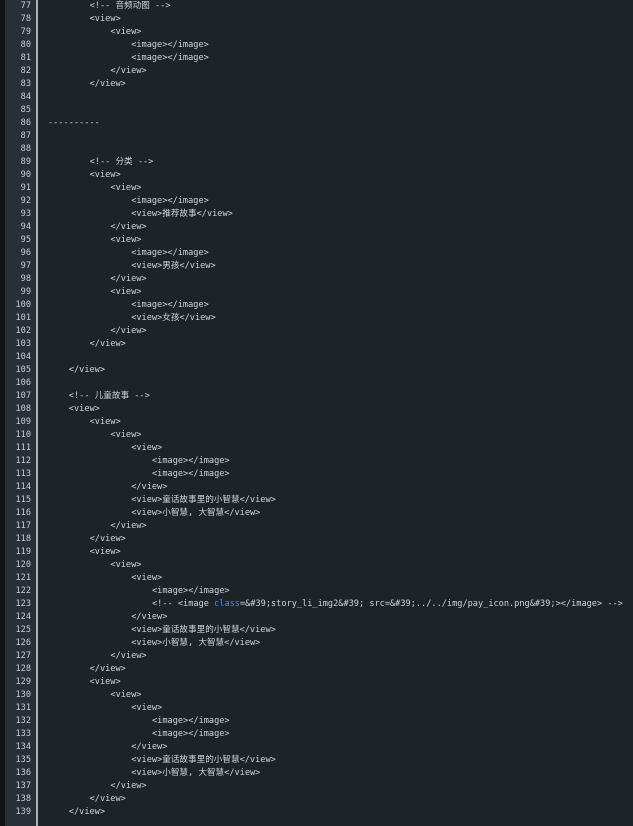 Image resolution: width=633 pixels, height=826 pixels. I want to click on code-line: 105 </view>, so click(316, 370).